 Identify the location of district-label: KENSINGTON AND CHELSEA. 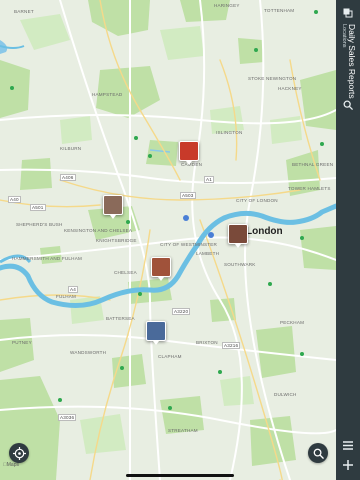
(98, 230).